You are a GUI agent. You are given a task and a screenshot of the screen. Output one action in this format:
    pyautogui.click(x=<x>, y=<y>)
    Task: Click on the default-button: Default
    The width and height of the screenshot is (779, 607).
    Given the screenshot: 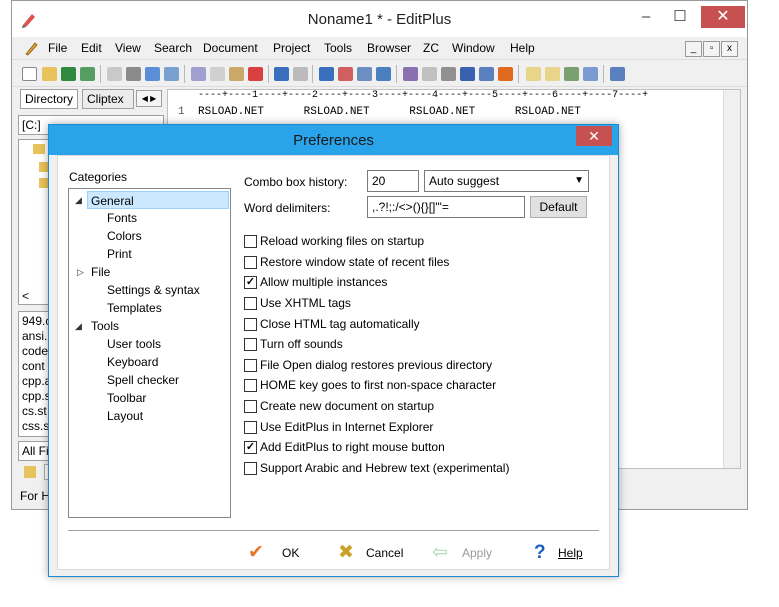 What is the action you would take?
    pyautogui.click(x=558, y=207)
    